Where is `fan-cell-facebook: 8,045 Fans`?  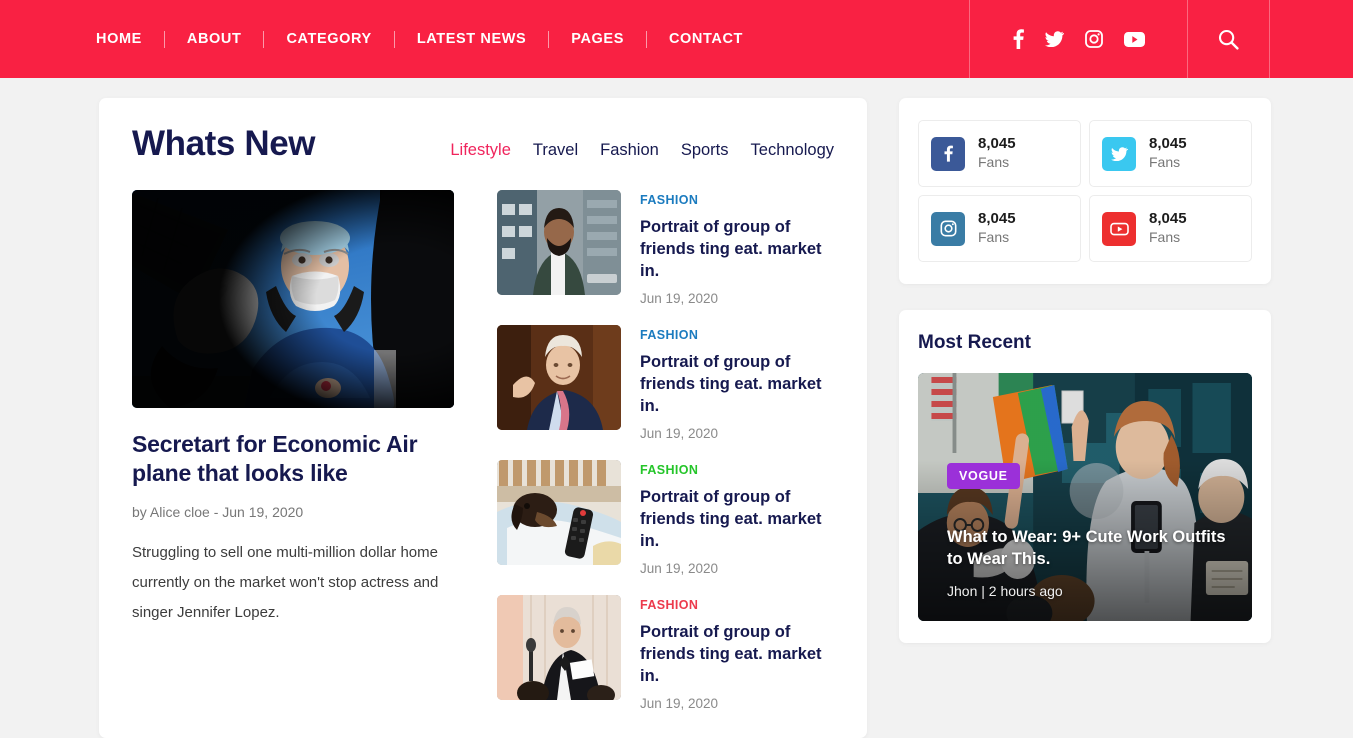
fan-cell-facebook: 8,045 Fans is located at coordinates (999, 153).